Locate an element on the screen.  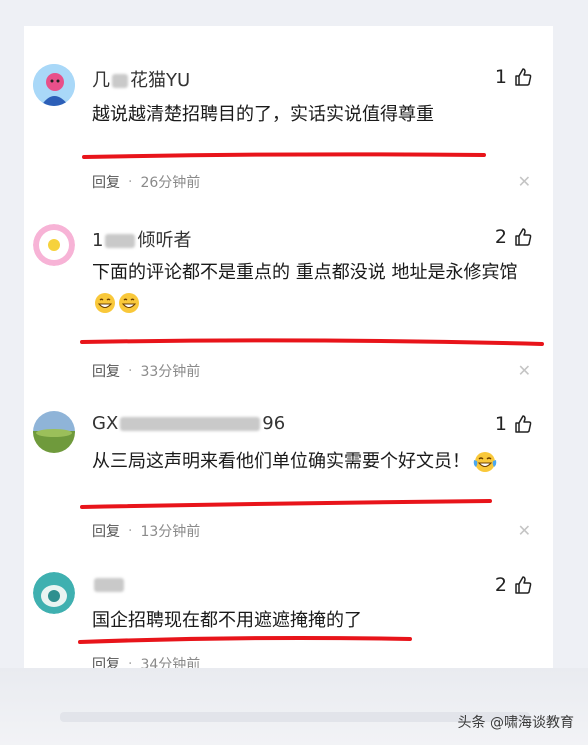
username is located at coordinates (109, 584).